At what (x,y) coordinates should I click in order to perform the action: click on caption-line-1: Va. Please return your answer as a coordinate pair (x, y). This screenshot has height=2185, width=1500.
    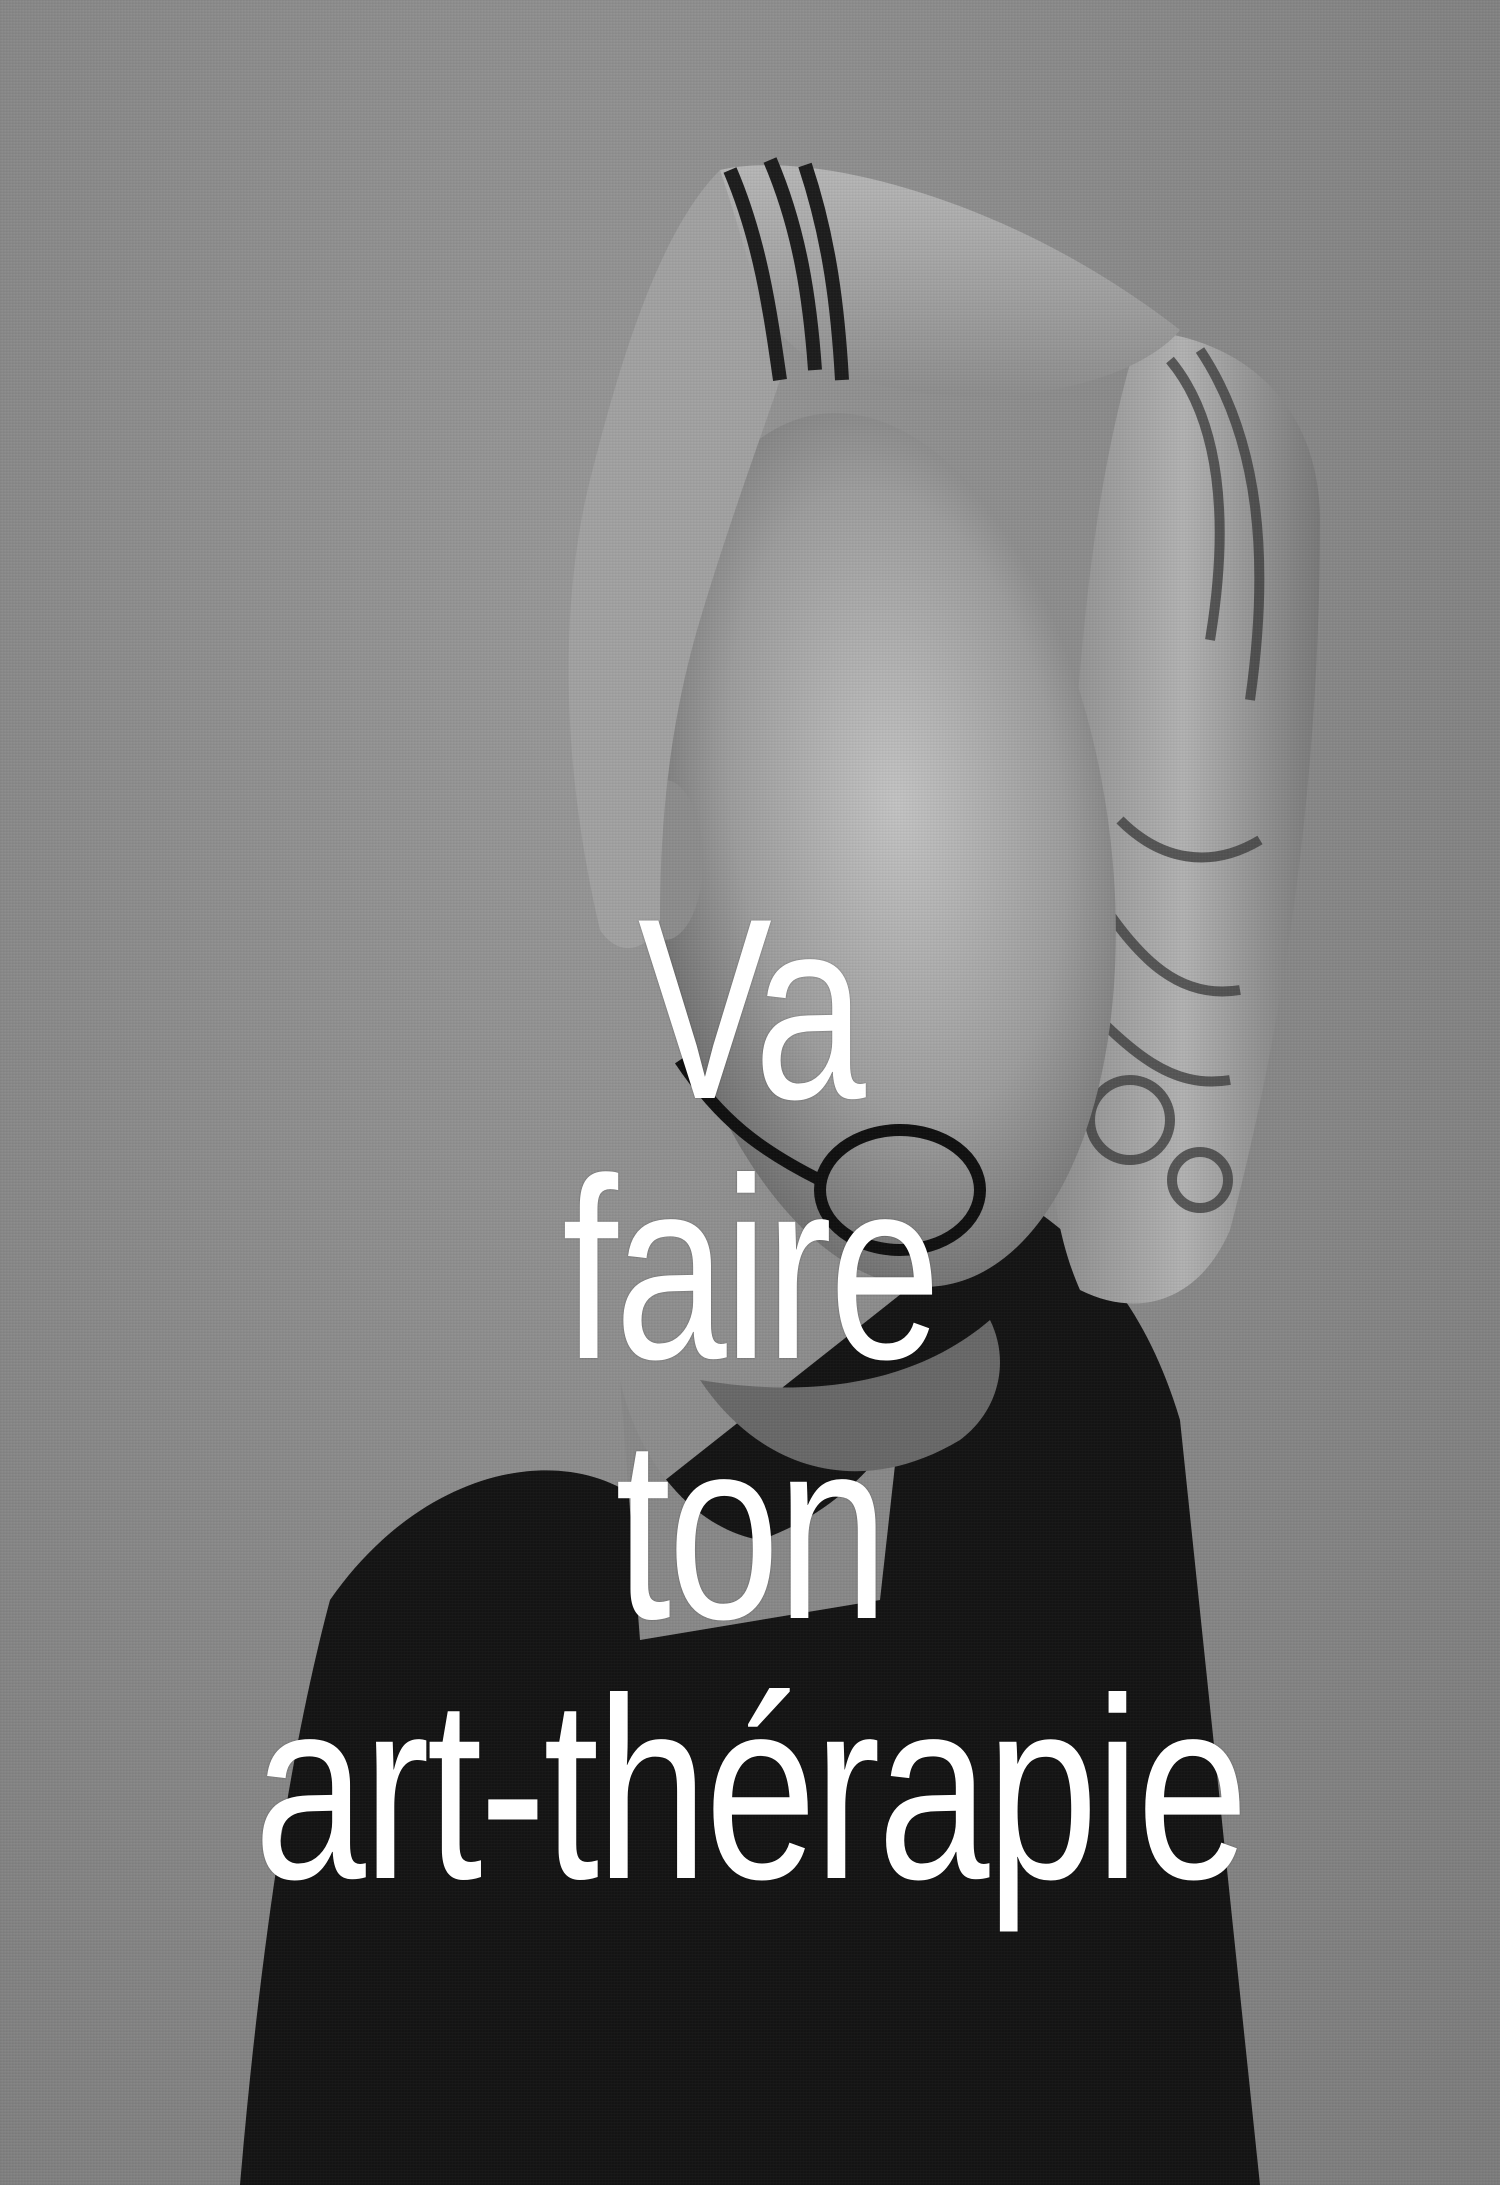
    Looking at the image, I should click on (751, 1008).